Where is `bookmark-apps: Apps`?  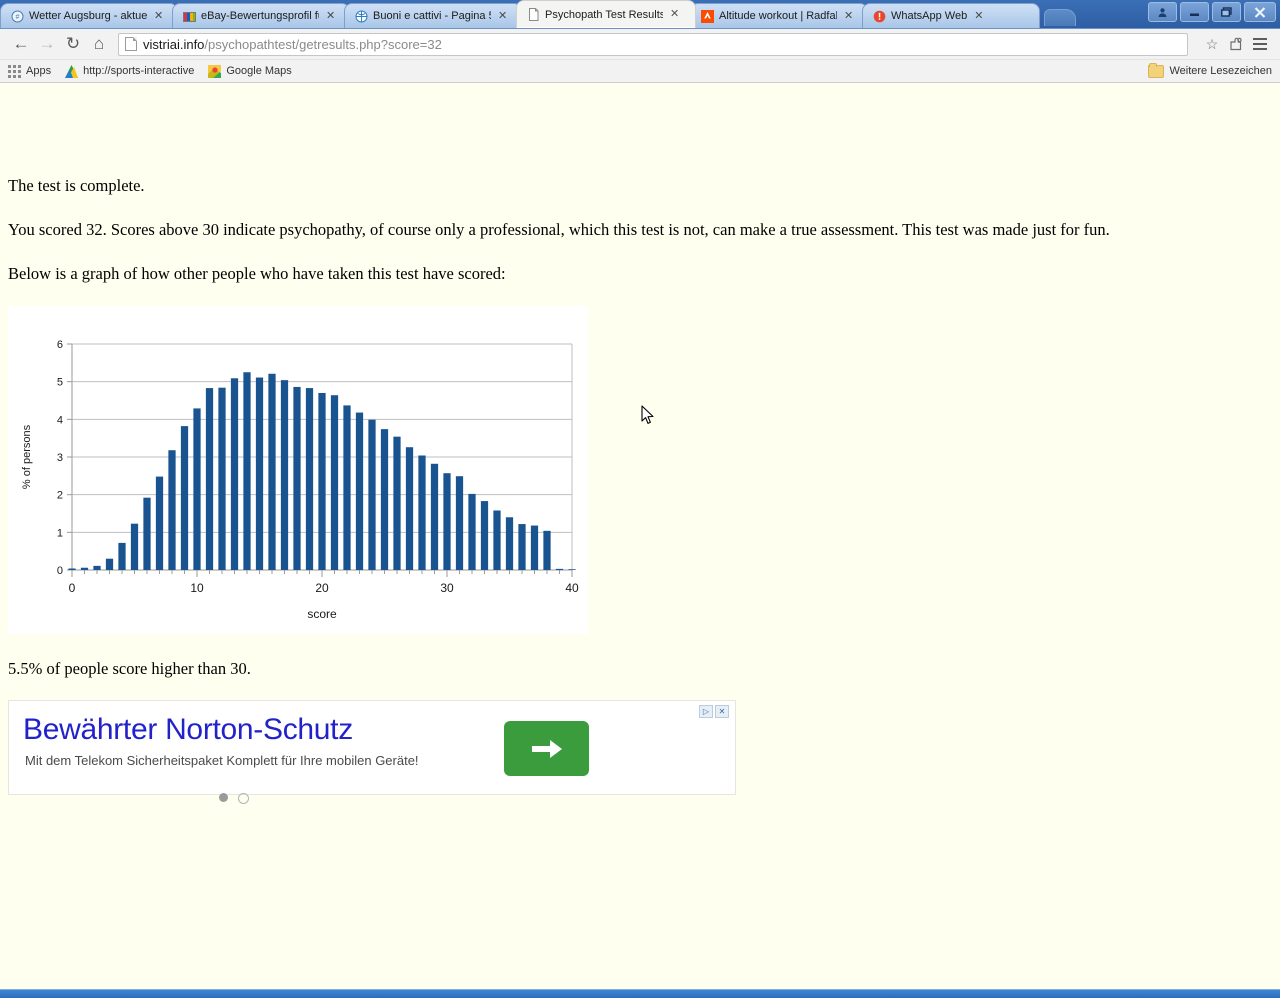 bookmark-apps: Apps is located at coordinates (30, 71).